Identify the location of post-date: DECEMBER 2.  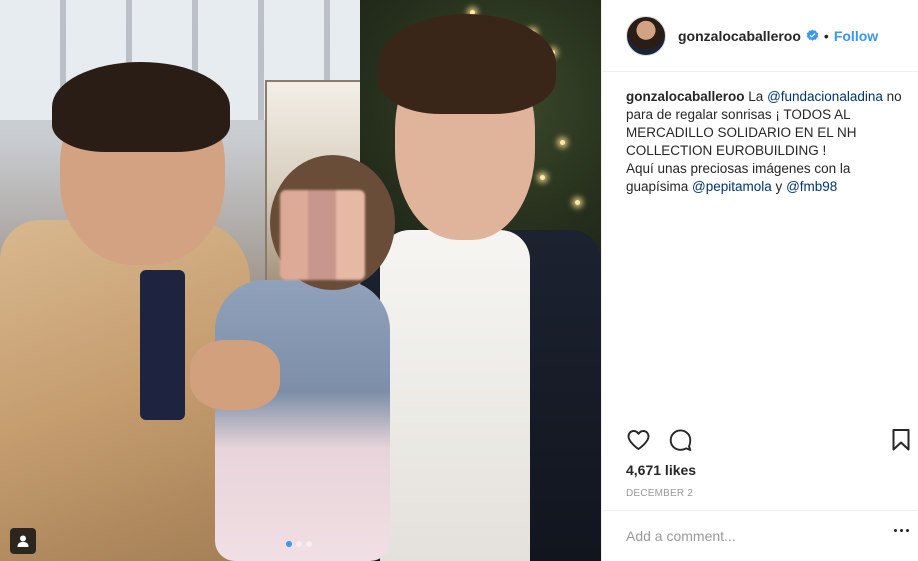
(660, 493).